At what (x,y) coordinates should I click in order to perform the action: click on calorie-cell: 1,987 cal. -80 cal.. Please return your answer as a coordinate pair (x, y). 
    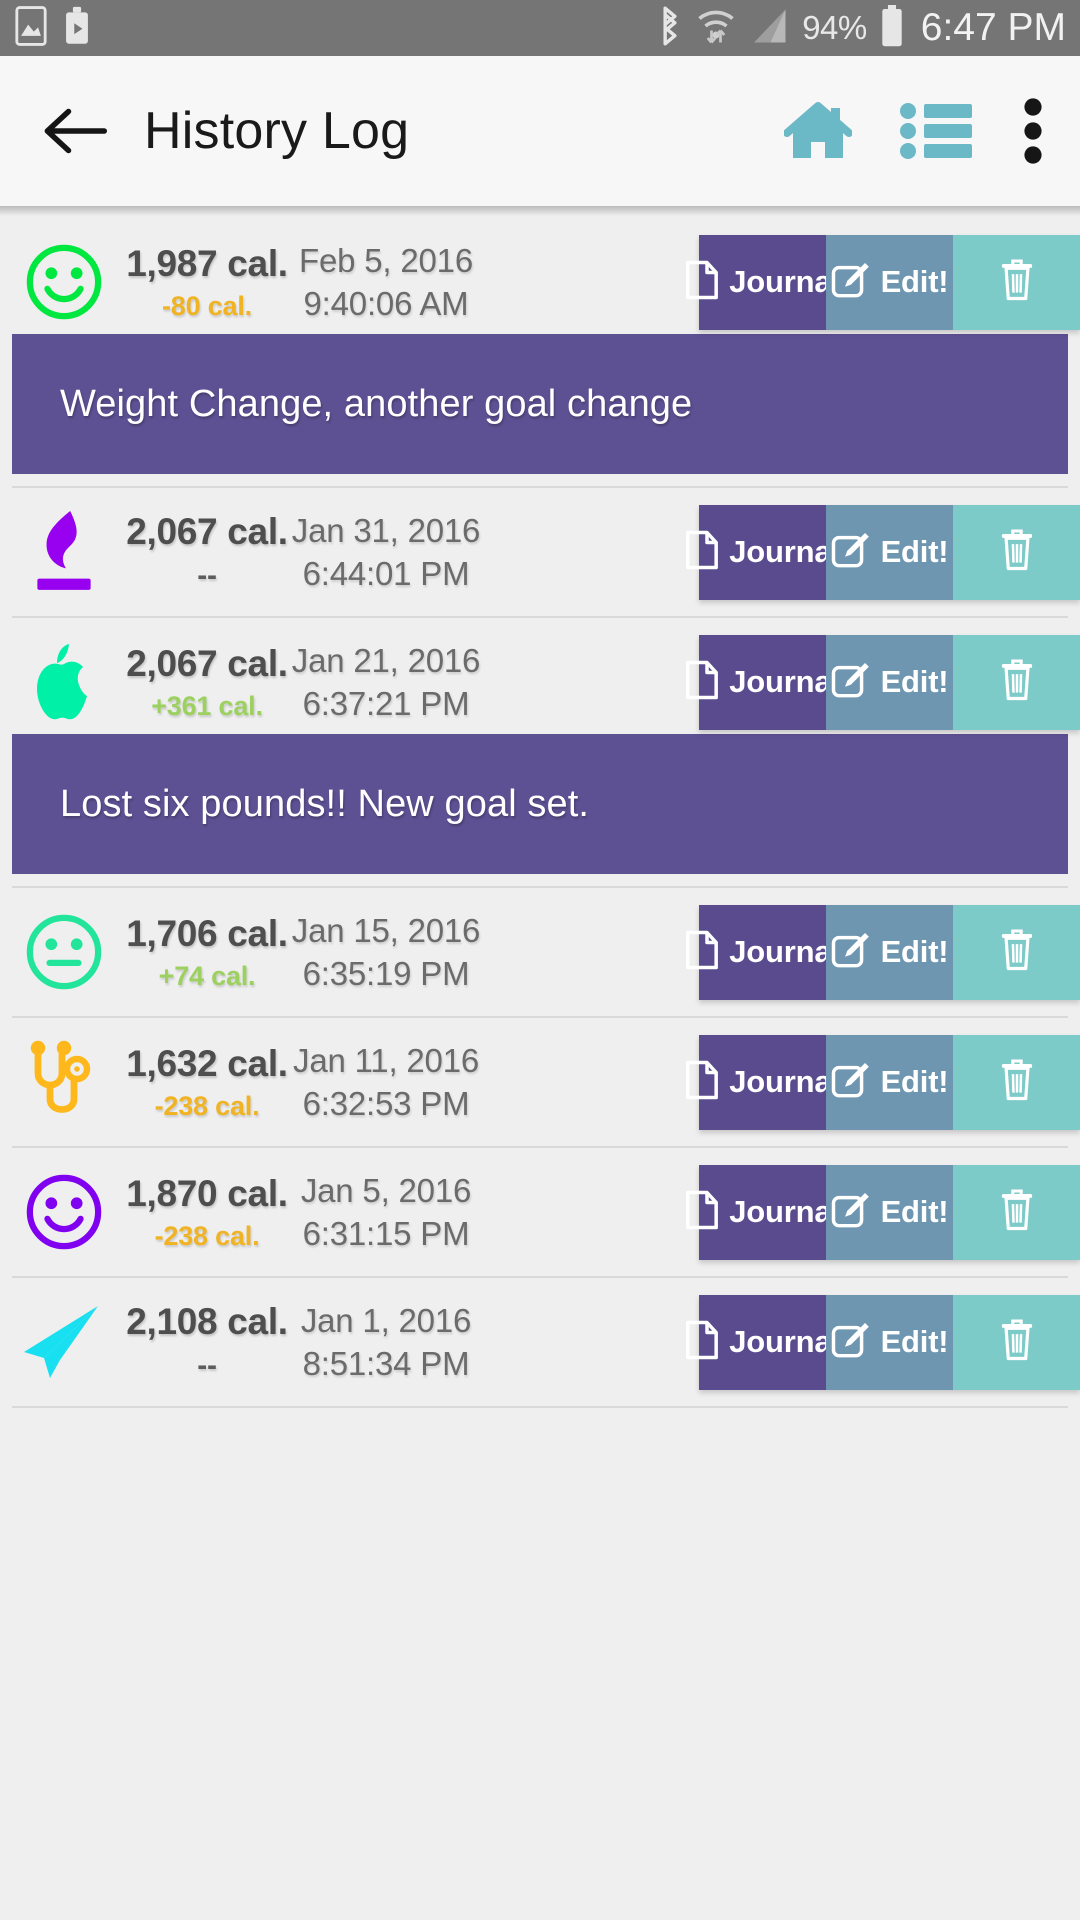
    Looking at the image, I should click on (205, 282).